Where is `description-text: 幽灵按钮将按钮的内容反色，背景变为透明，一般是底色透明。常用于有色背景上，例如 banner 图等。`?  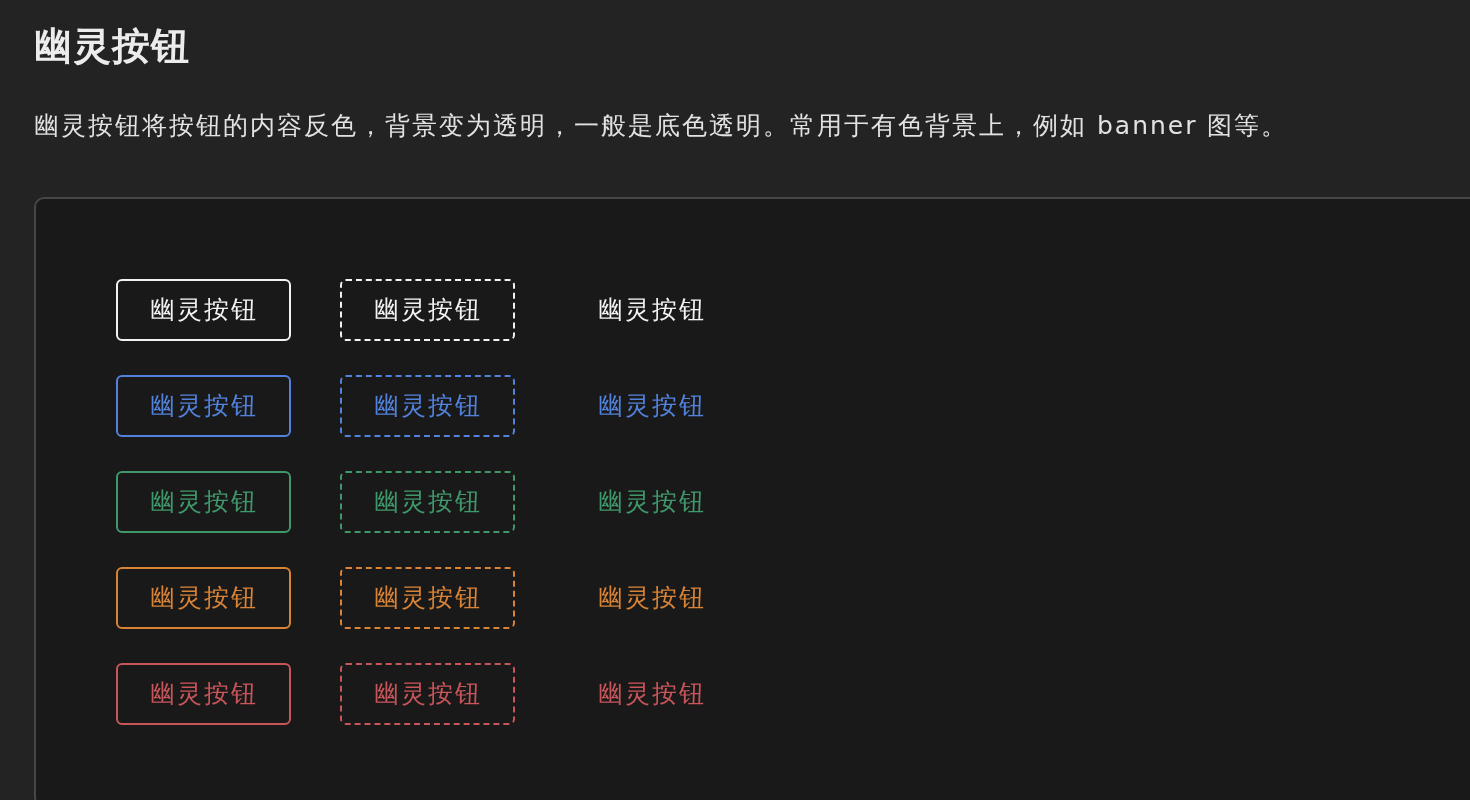 description-text: 幽灵按钮将按钮的内容反色，背景变为透明，一般是底色透明。常用于有色背景上，例如 banner 图等。 is located at coordinates (662, 126).